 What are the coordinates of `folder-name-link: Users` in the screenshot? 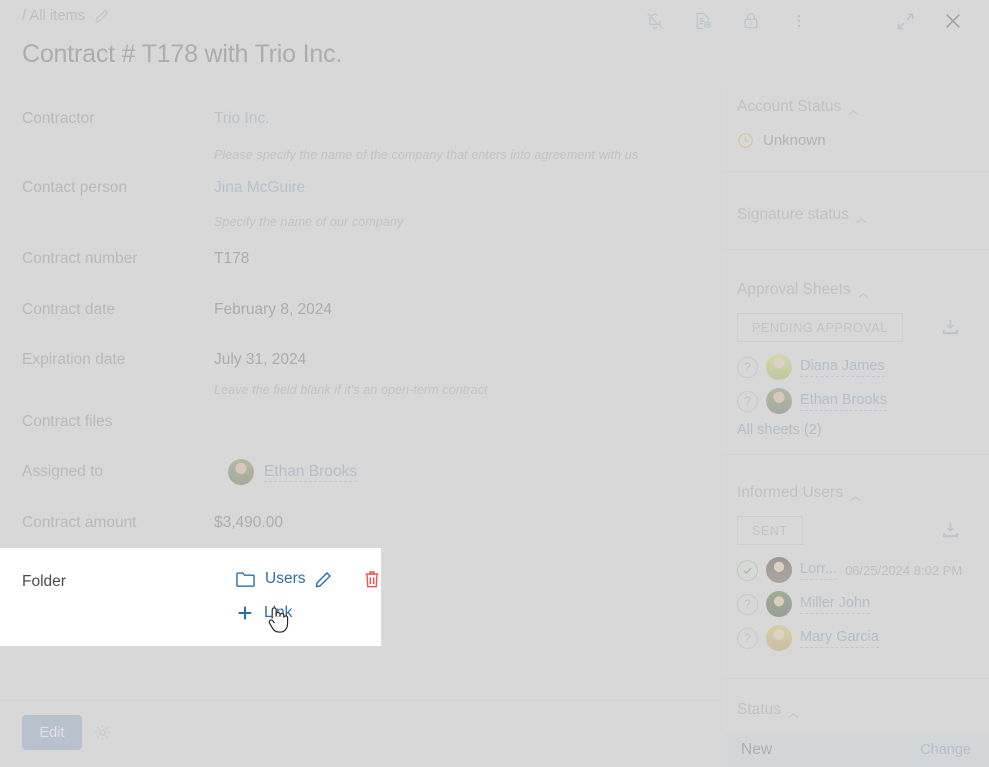 It's located at (285, 579).